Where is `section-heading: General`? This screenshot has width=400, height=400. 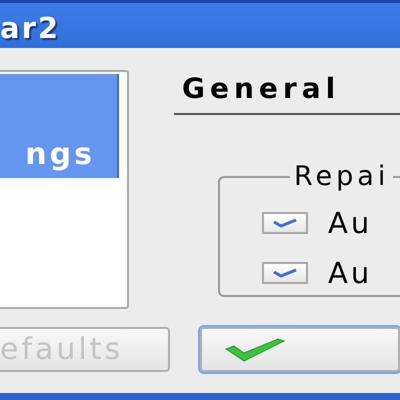 section-heading: General is located at coordinates (287, 93).